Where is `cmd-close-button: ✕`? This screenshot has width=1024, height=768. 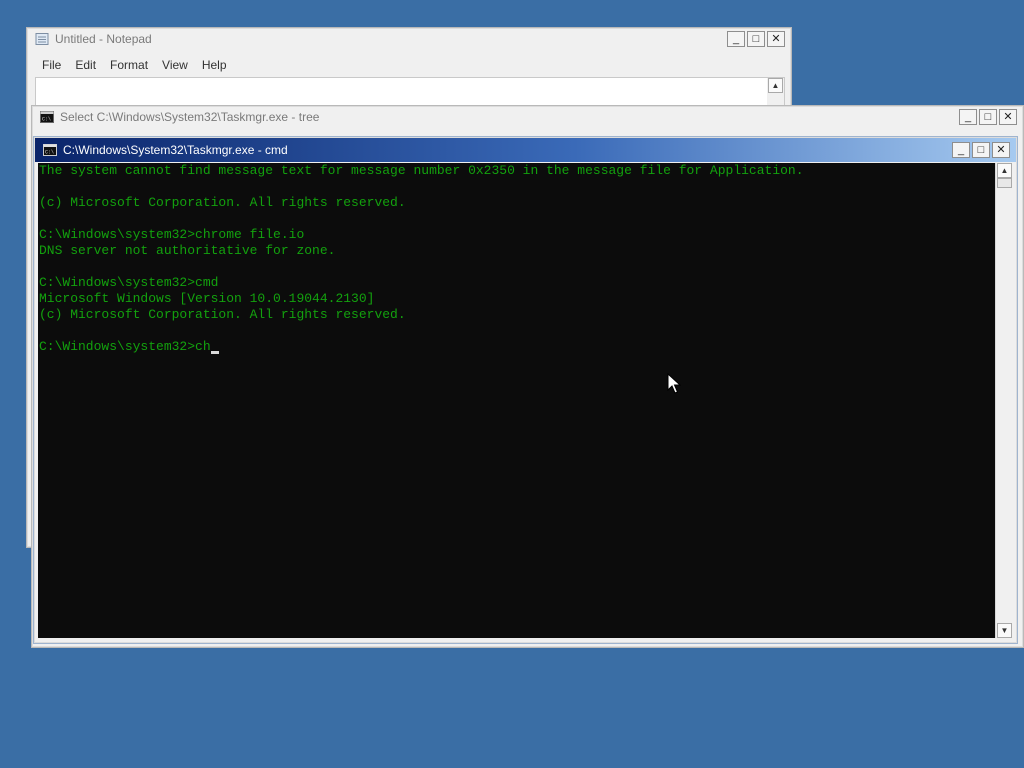
cmd-close-button: ✕ is located at coordinates (1001, 150).